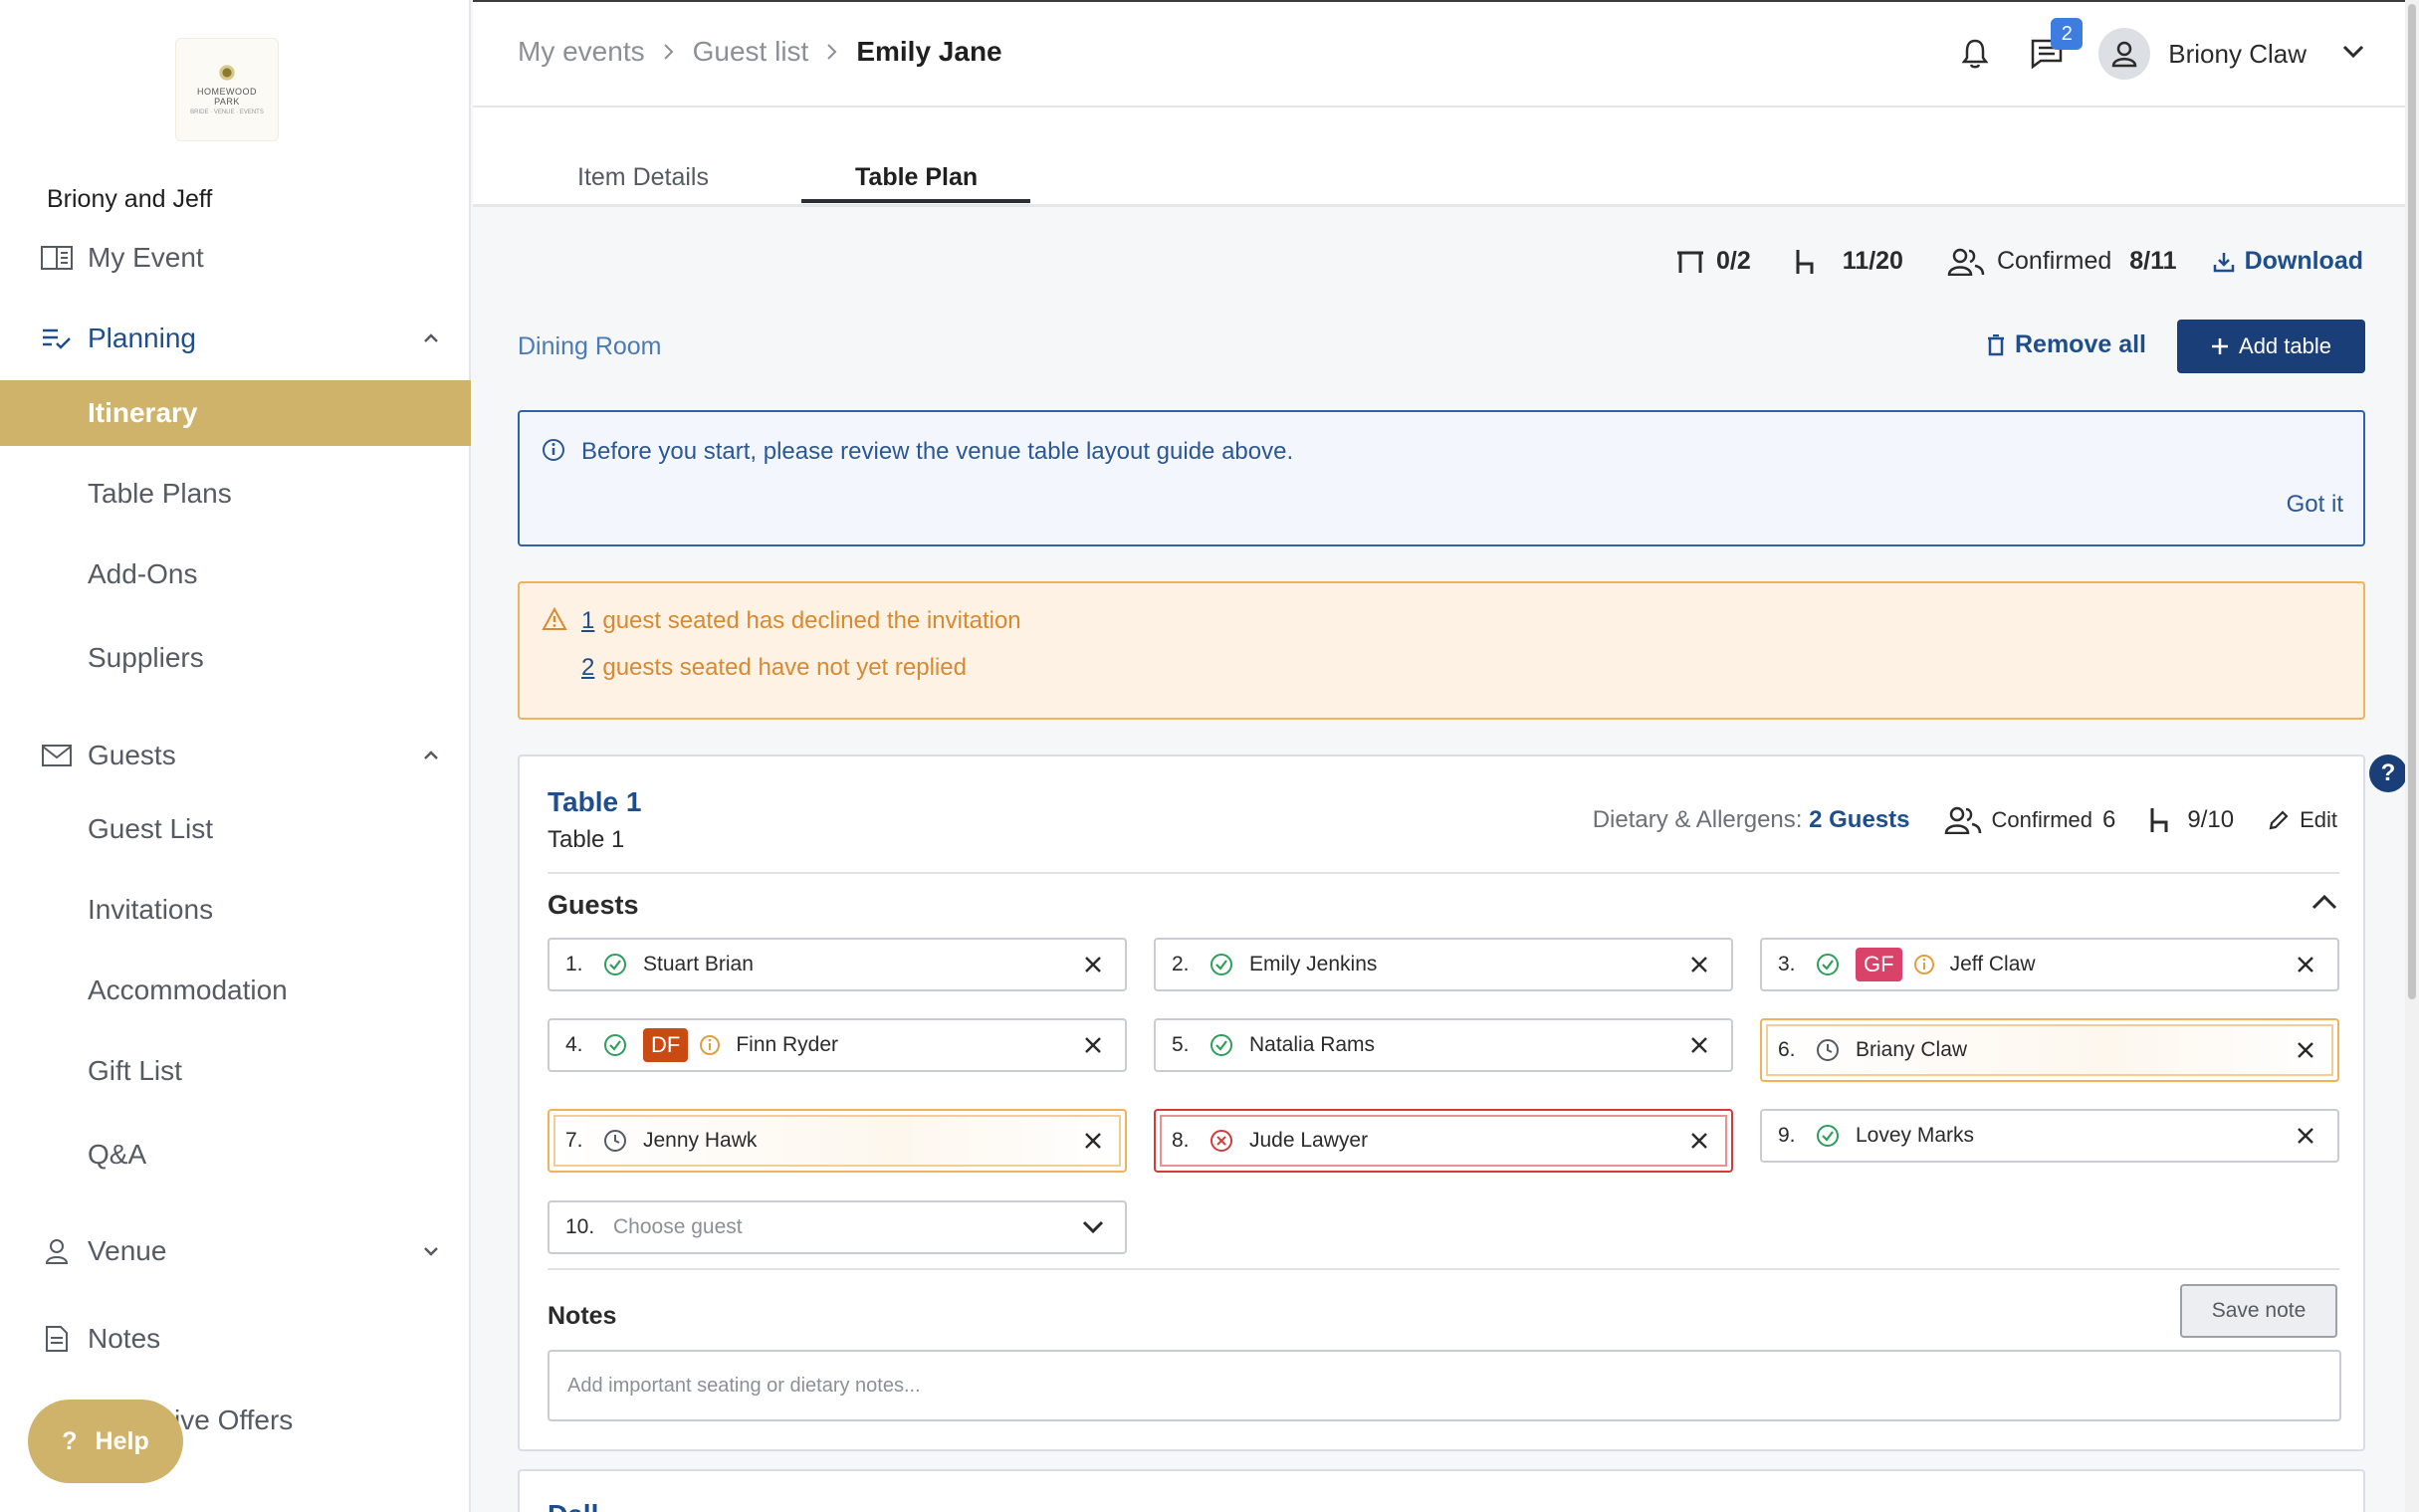 This screenshot has width=2419, height=1512. What do you see at coordinates (2302, 820) in the screenshot?
I see `edit-table-button: Edit` at bounding box center [2302, 820].